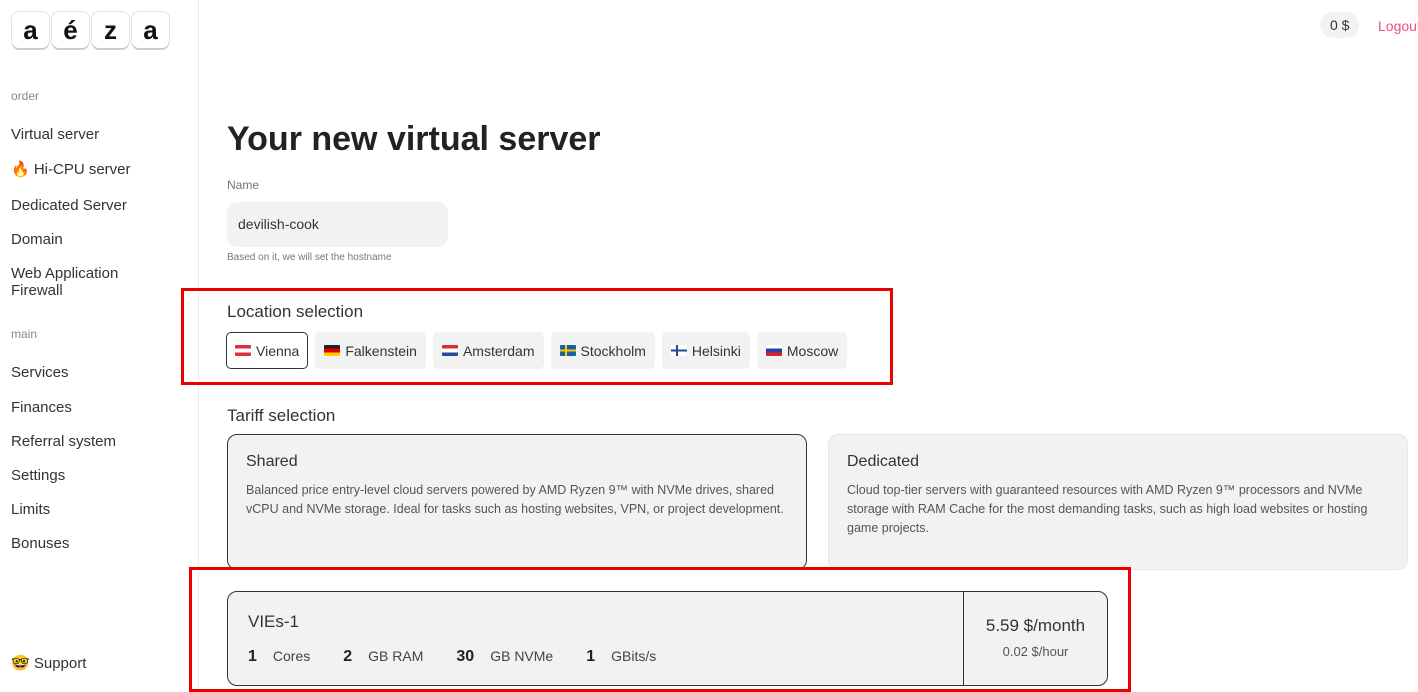 Image resolution: width=1418 pixels, height=692 pixels. I want to click on sidebar-item-finances: Finances, so click(101, 407).